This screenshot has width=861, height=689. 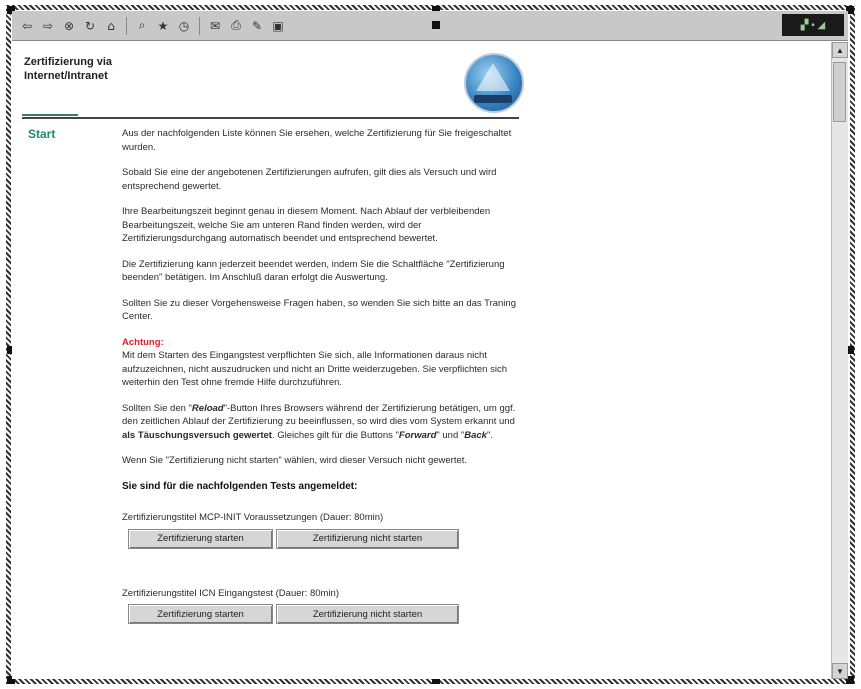 I want to click on home-icon: ⌂, so click(x=111, y=26).